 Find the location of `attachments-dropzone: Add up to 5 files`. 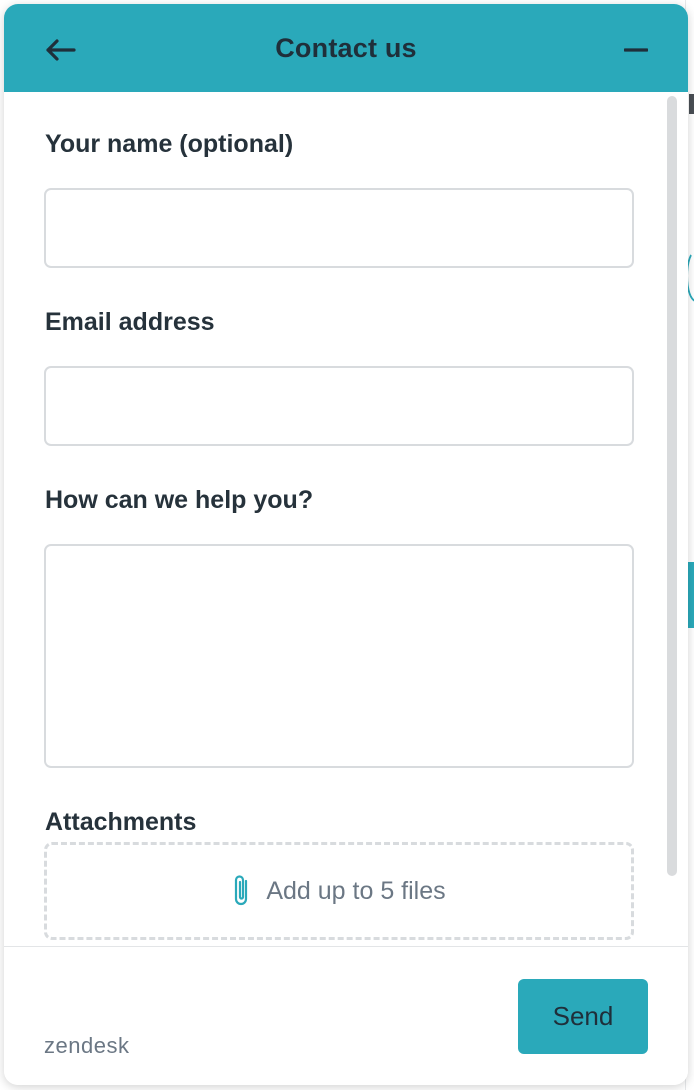

attachments-dropzone: Add up to 5 files is located at coordinates (339, 891).